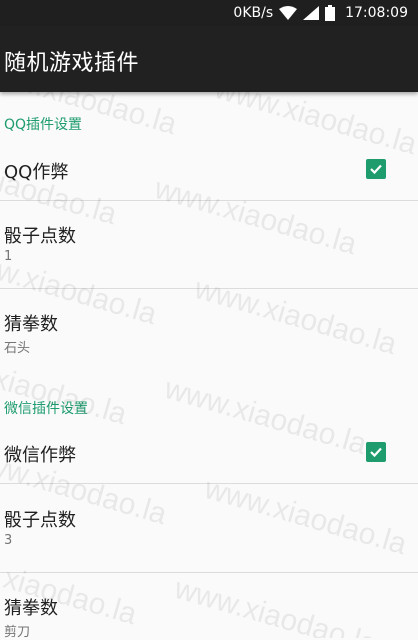 The width and height of the screenshot is (418, 640). I want to click on qq-rps-value: 石头, so click(17, 348).